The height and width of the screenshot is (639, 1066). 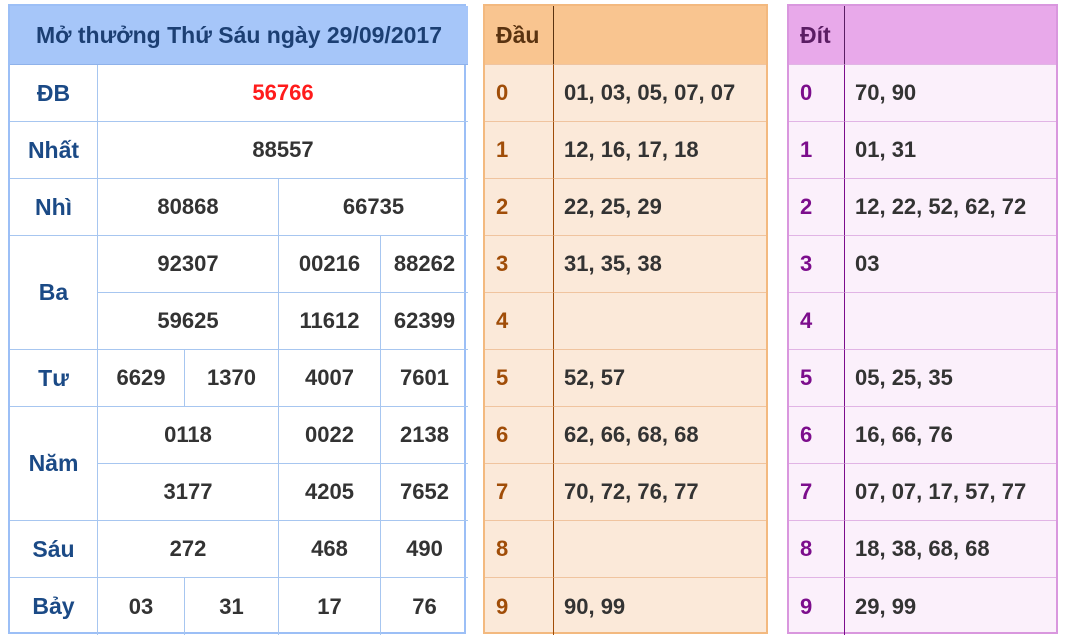 What do you see at coordinates (519, 321) in the screenshot?
I see `dau-digit: 4` at bounding box center [519, 321].